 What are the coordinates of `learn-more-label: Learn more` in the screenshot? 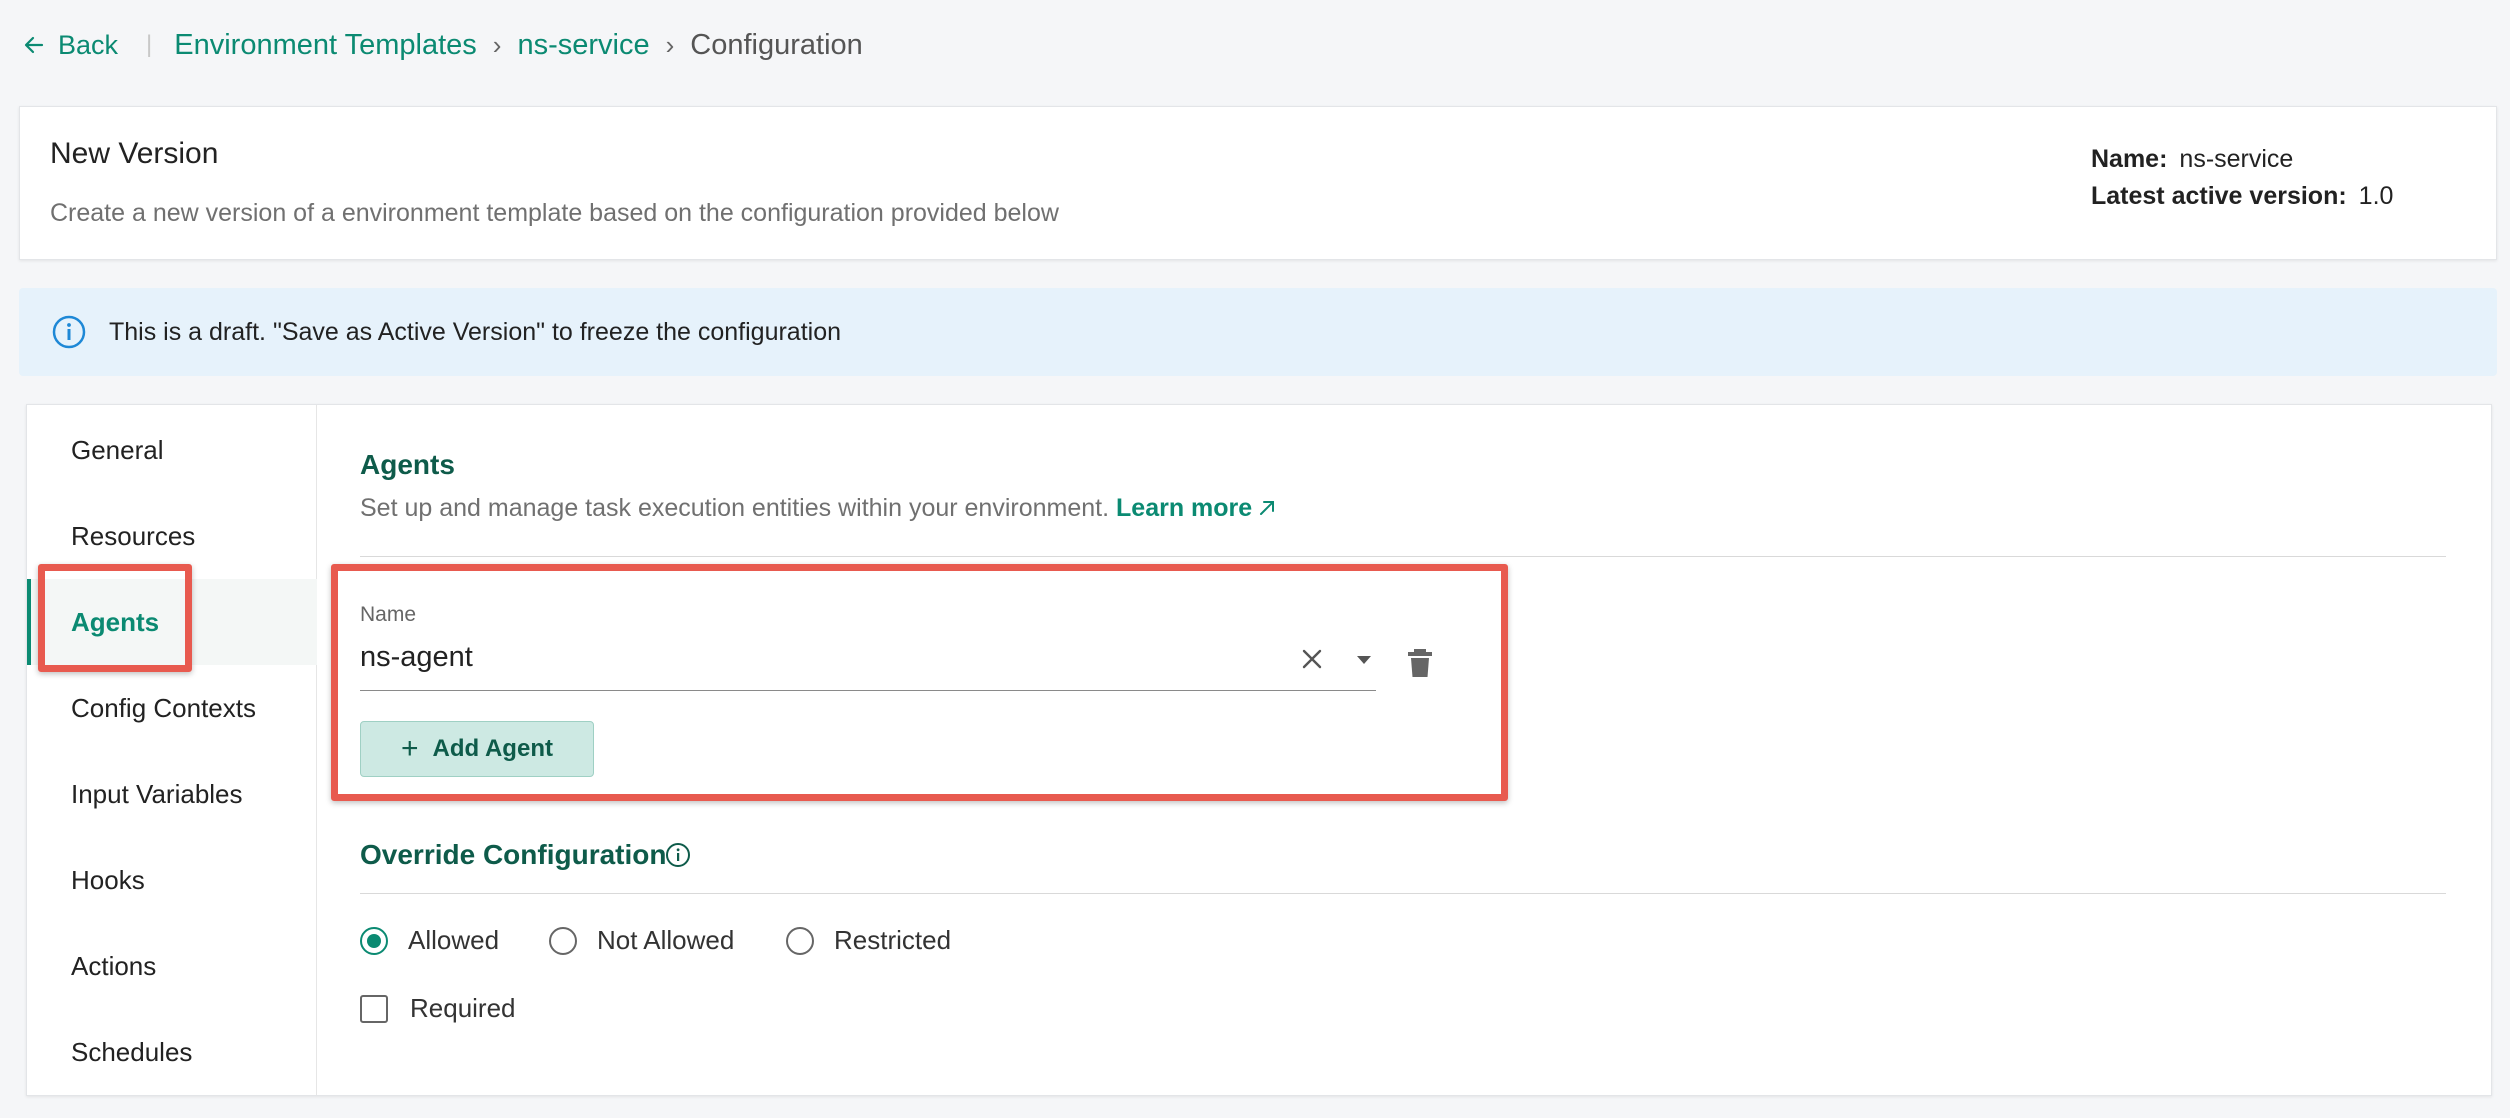 It's located at (1184, 508).